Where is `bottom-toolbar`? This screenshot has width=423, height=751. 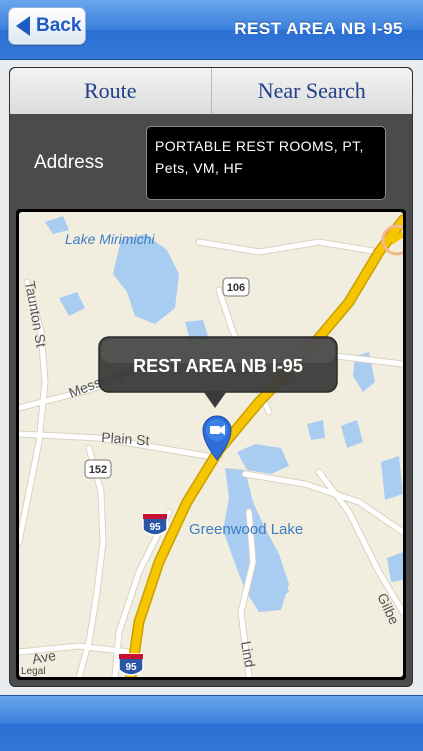 bottom-toolbar is located at coordinates (211, 723).